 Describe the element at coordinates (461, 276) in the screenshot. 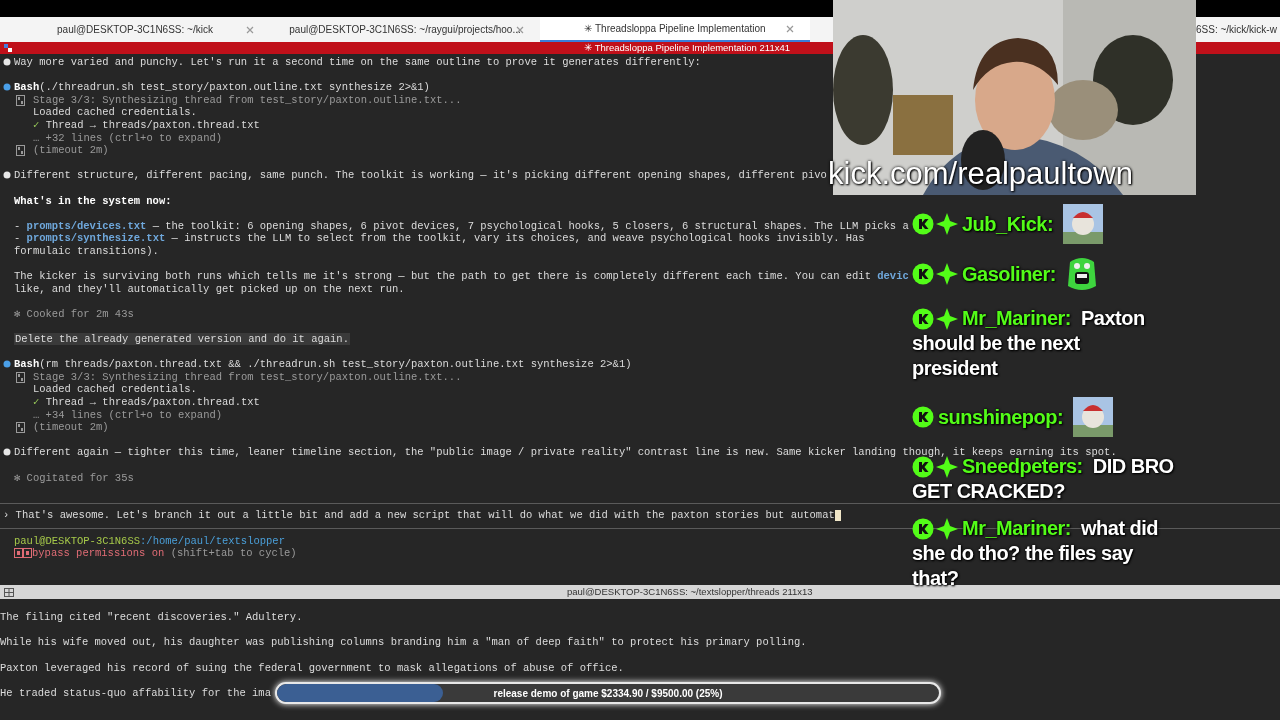

I see `terminal-line: The kicker is surviving both runs which tells me it's strong — but the path to get there is completely different each time. You can edit devic` at that location.